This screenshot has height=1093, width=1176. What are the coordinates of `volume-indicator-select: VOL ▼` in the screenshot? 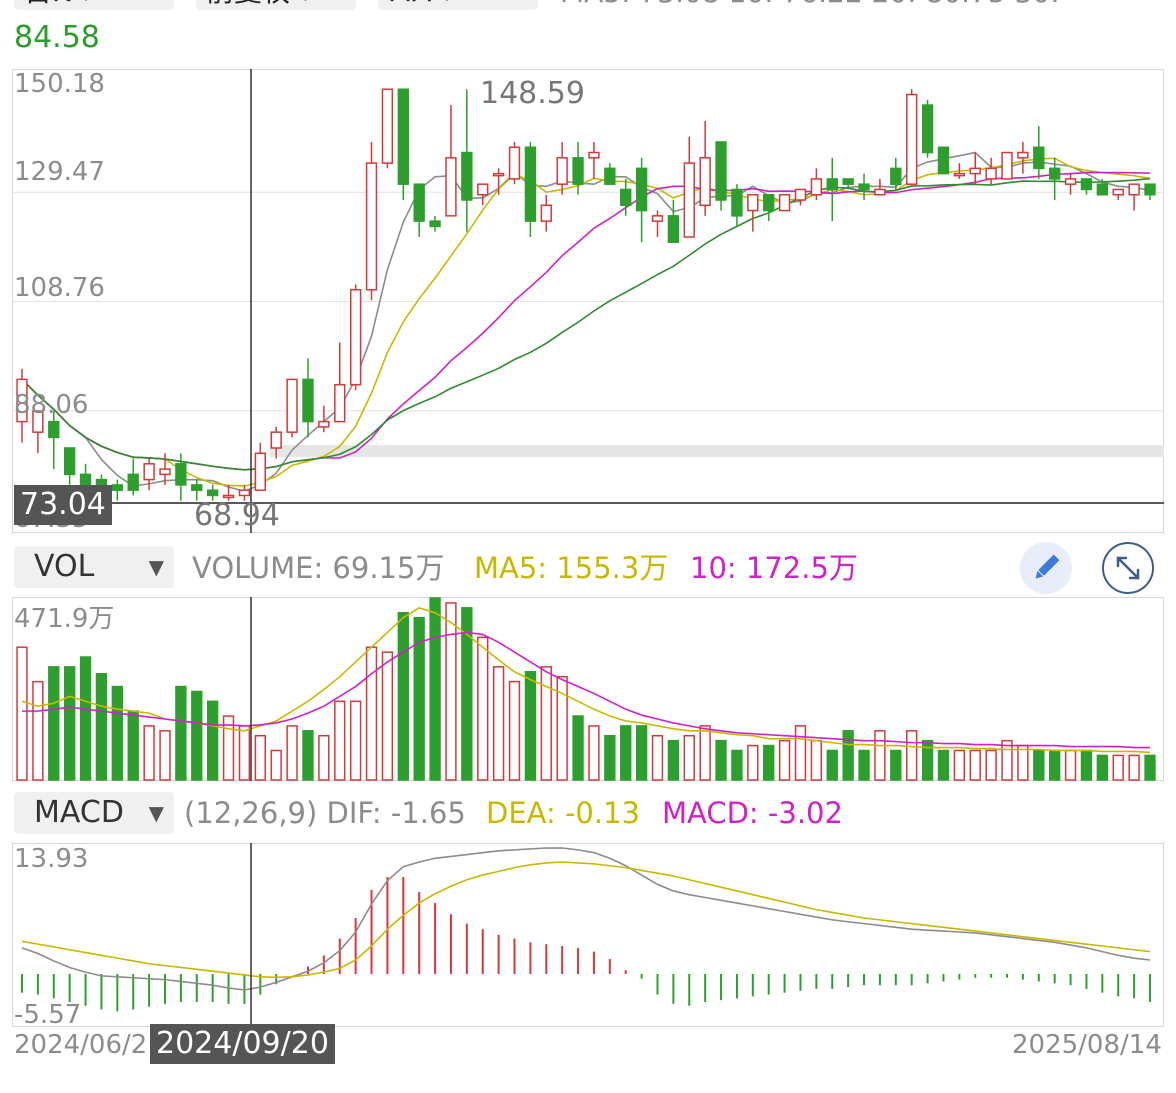 It's located at (94, 567).